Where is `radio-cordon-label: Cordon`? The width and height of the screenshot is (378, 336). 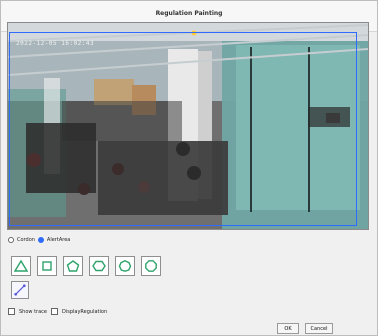 radio-cordon-label: Cordon is located at coordinates (26, 240).